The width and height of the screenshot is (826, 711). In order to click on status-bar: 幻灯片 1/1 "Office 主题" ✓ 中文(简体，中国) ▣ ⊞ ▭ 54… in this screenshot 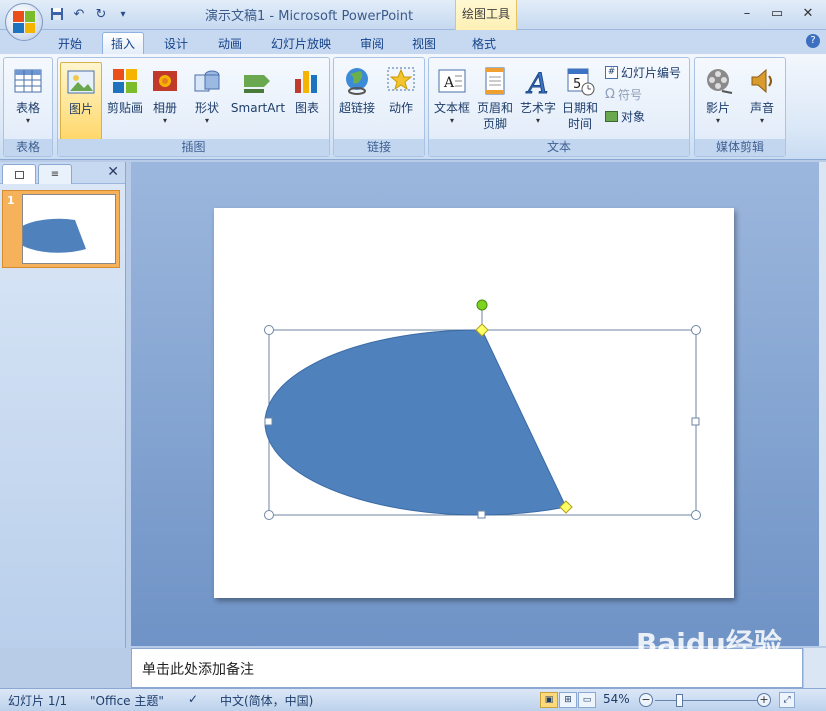, I will do `click(413, 699)`.